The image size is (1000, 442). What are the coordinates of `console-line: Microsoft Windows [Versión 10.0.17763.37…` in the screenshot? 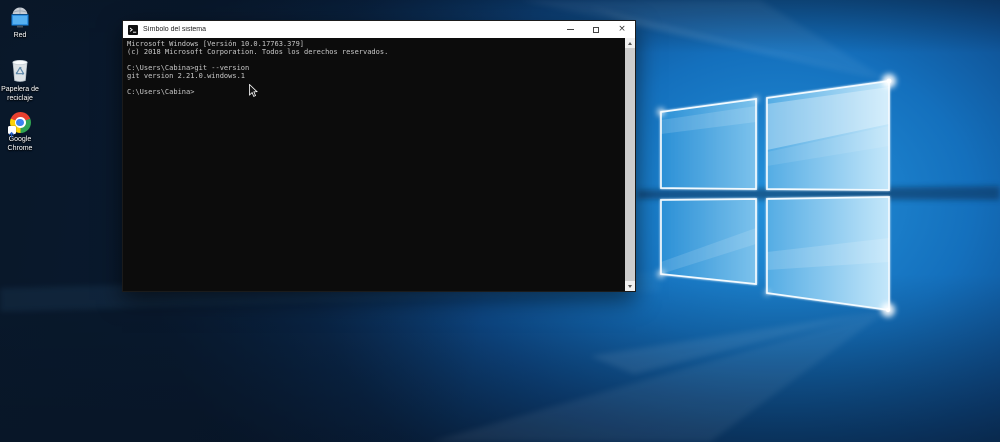 It's located at (216, 44).